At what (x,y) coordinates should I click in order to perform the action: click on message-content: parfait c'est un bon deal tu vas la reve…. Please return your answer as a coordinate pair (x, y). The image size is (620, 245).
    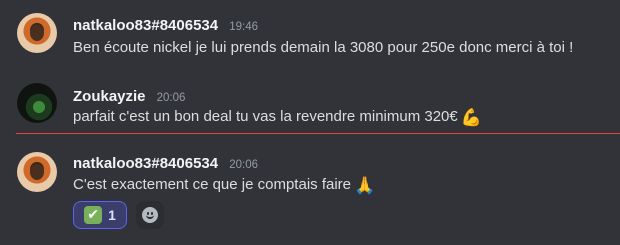
    Looking at the image, I should click on (277, 118).